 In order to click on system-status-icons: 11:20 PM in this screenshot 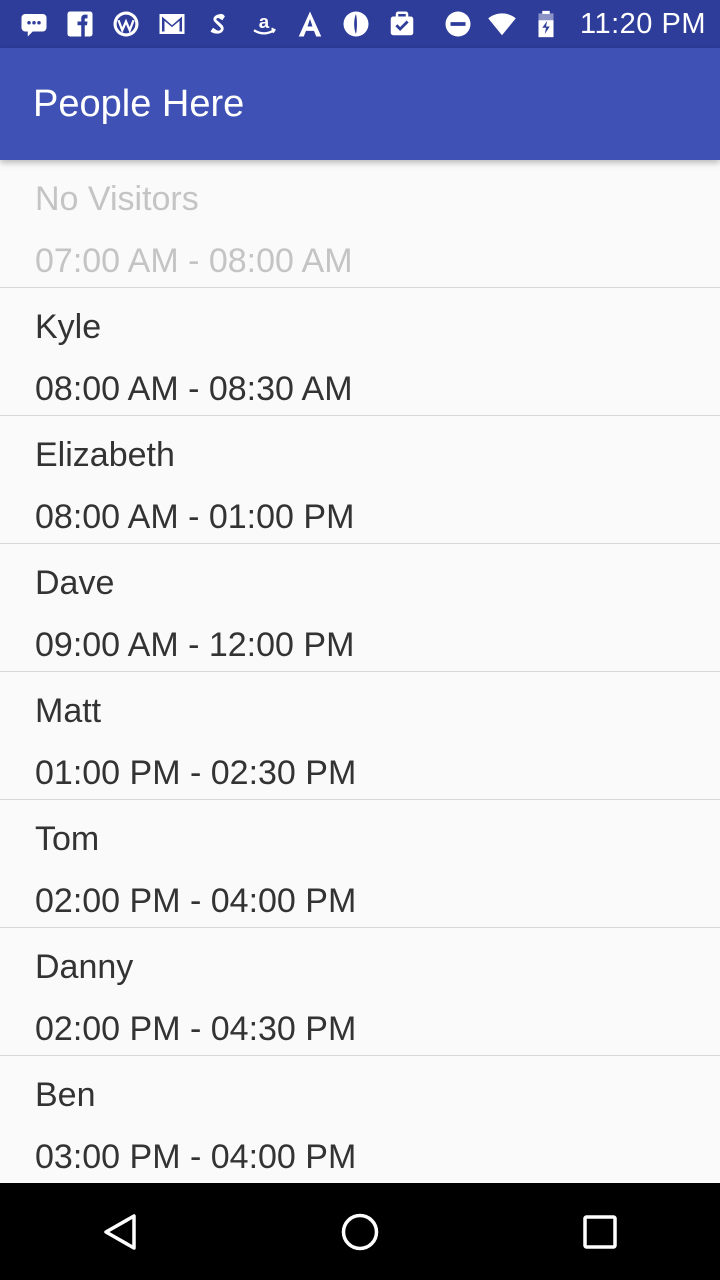, I will do `click(574, 24)`.